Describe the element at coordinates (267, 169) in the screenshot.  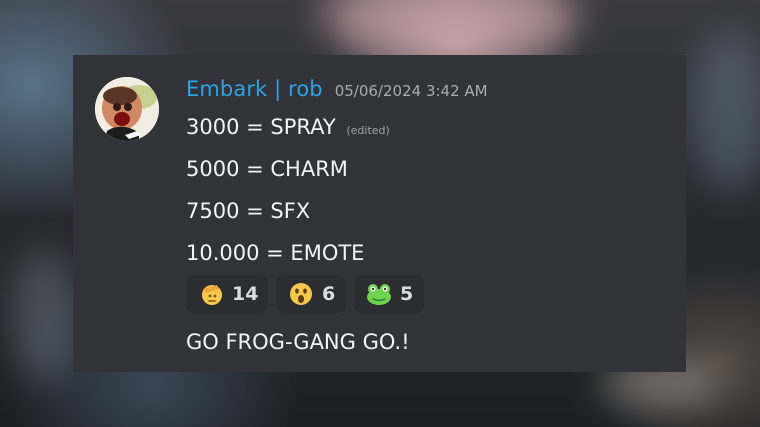
I see `message-line: 5000 = CHARM` at that location.